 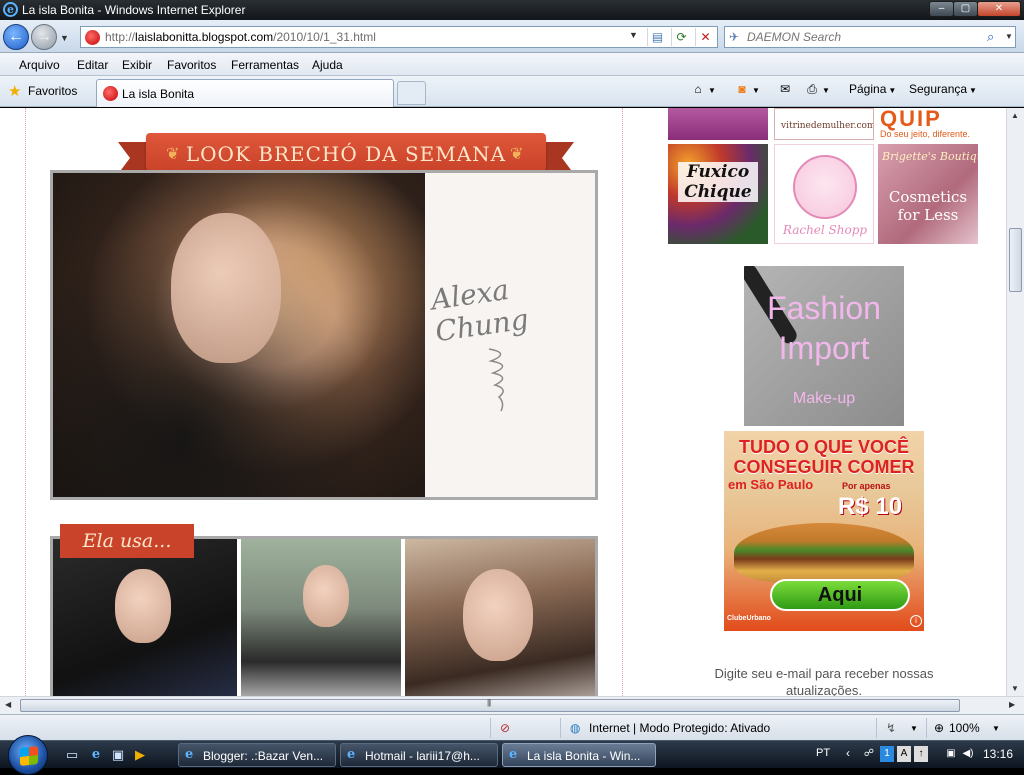 What do you see at coordinates (965, 9) in the screenshot?
I see `maximize-button: ▢` at bounding box center [965, 9].